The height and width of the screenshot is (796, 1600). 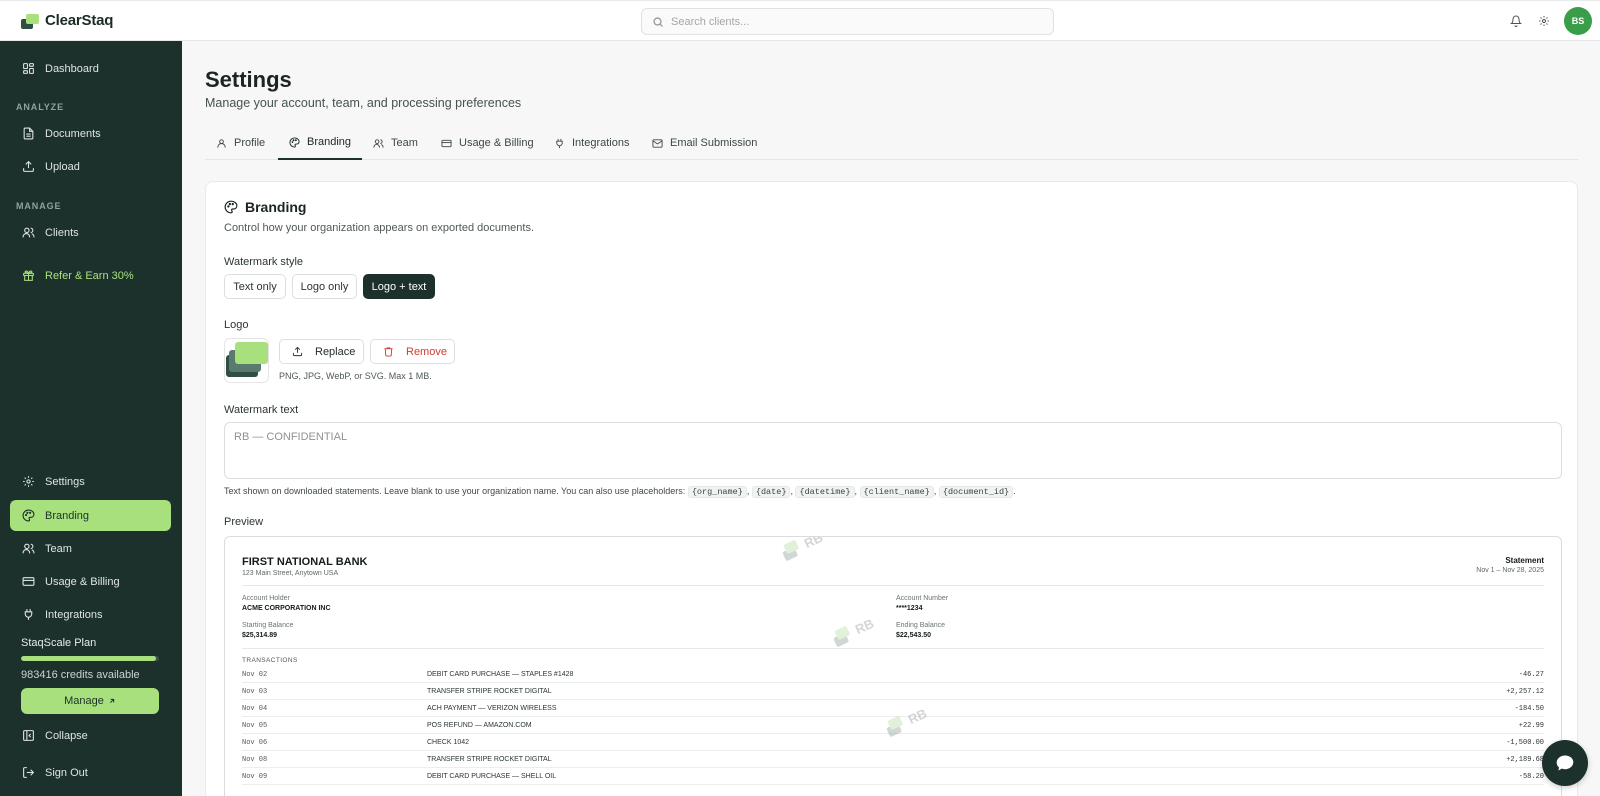 What do you see at coordinates (90, 735) in the screenshot?
I see `sidebar-item-collapse: Collapse` at bounding box center [90, 735].